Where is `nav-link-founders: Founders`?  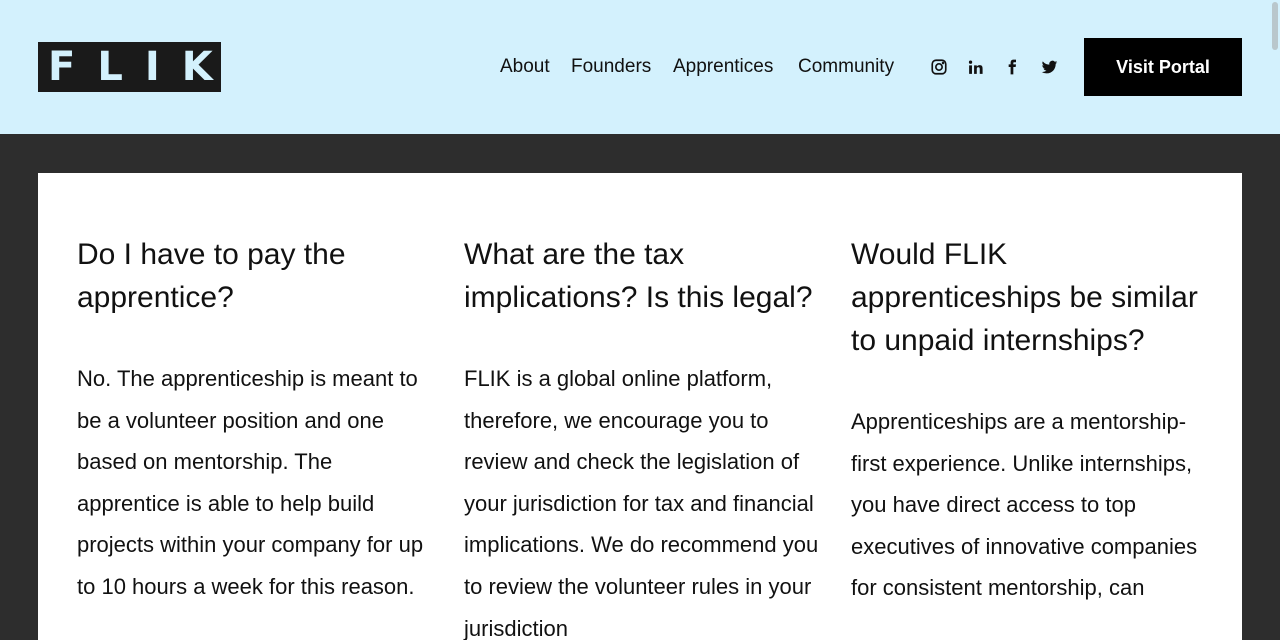
nav-link-founders: Founders is located at coordinates (611, 67).